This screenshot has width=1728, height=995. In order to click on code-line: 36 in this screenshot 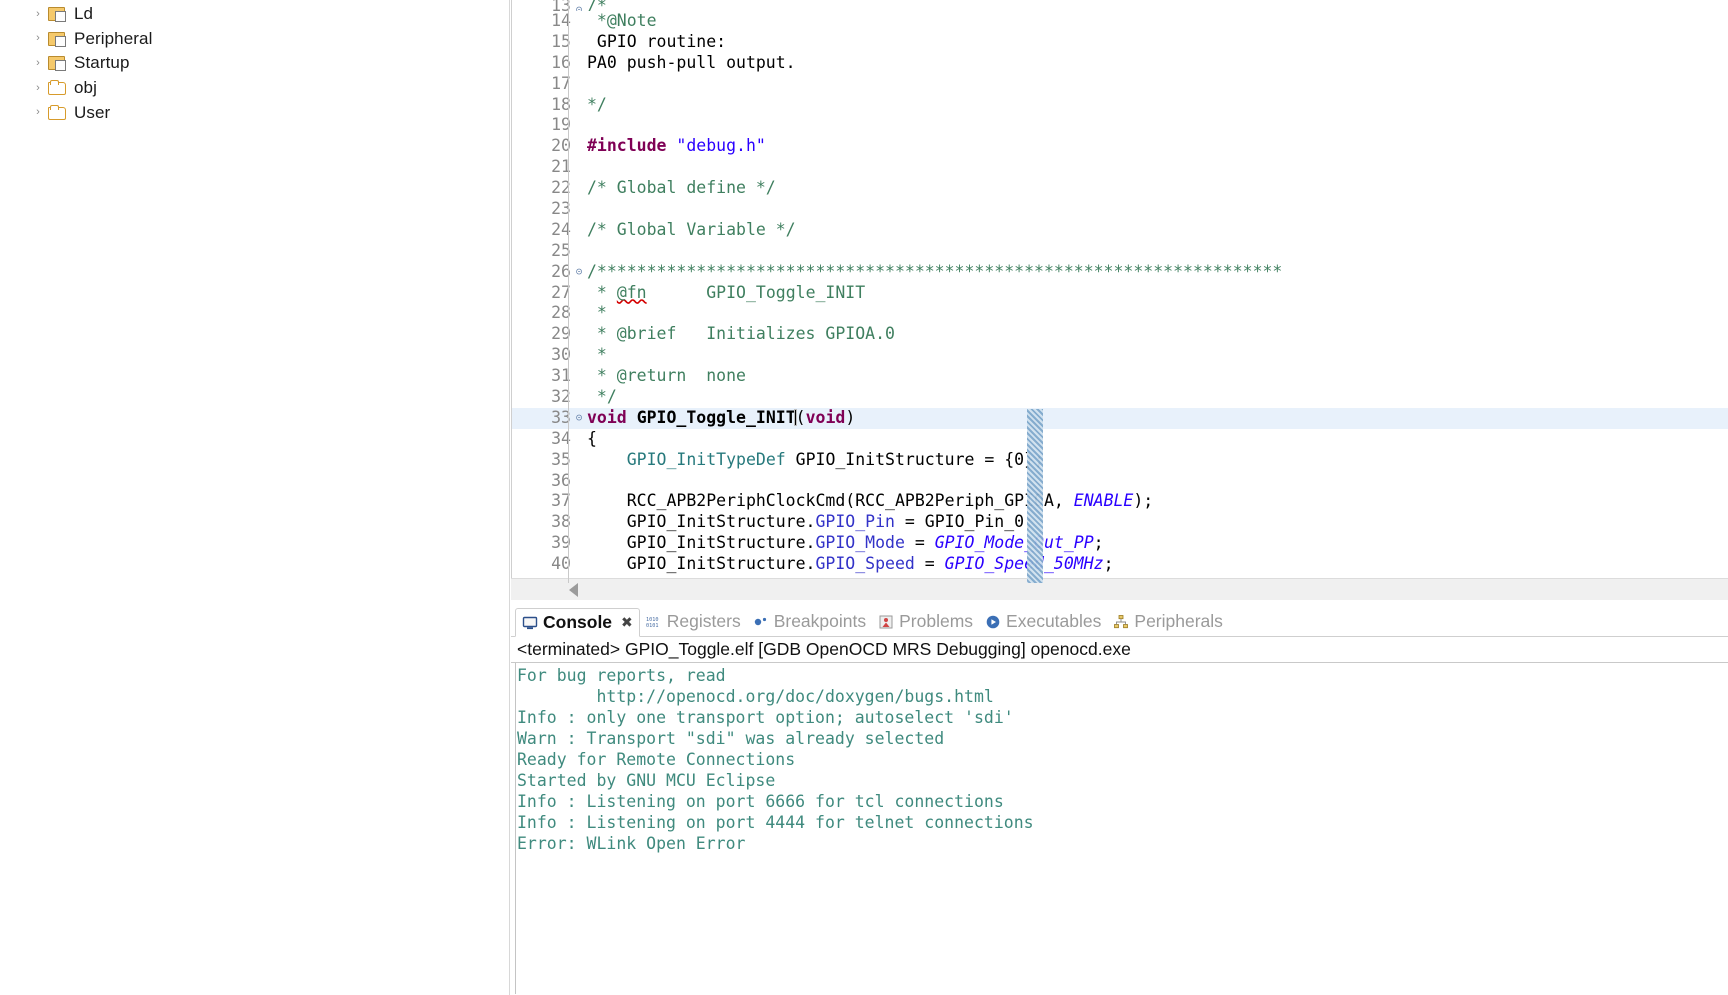, I will do `click(1119, 481)`.